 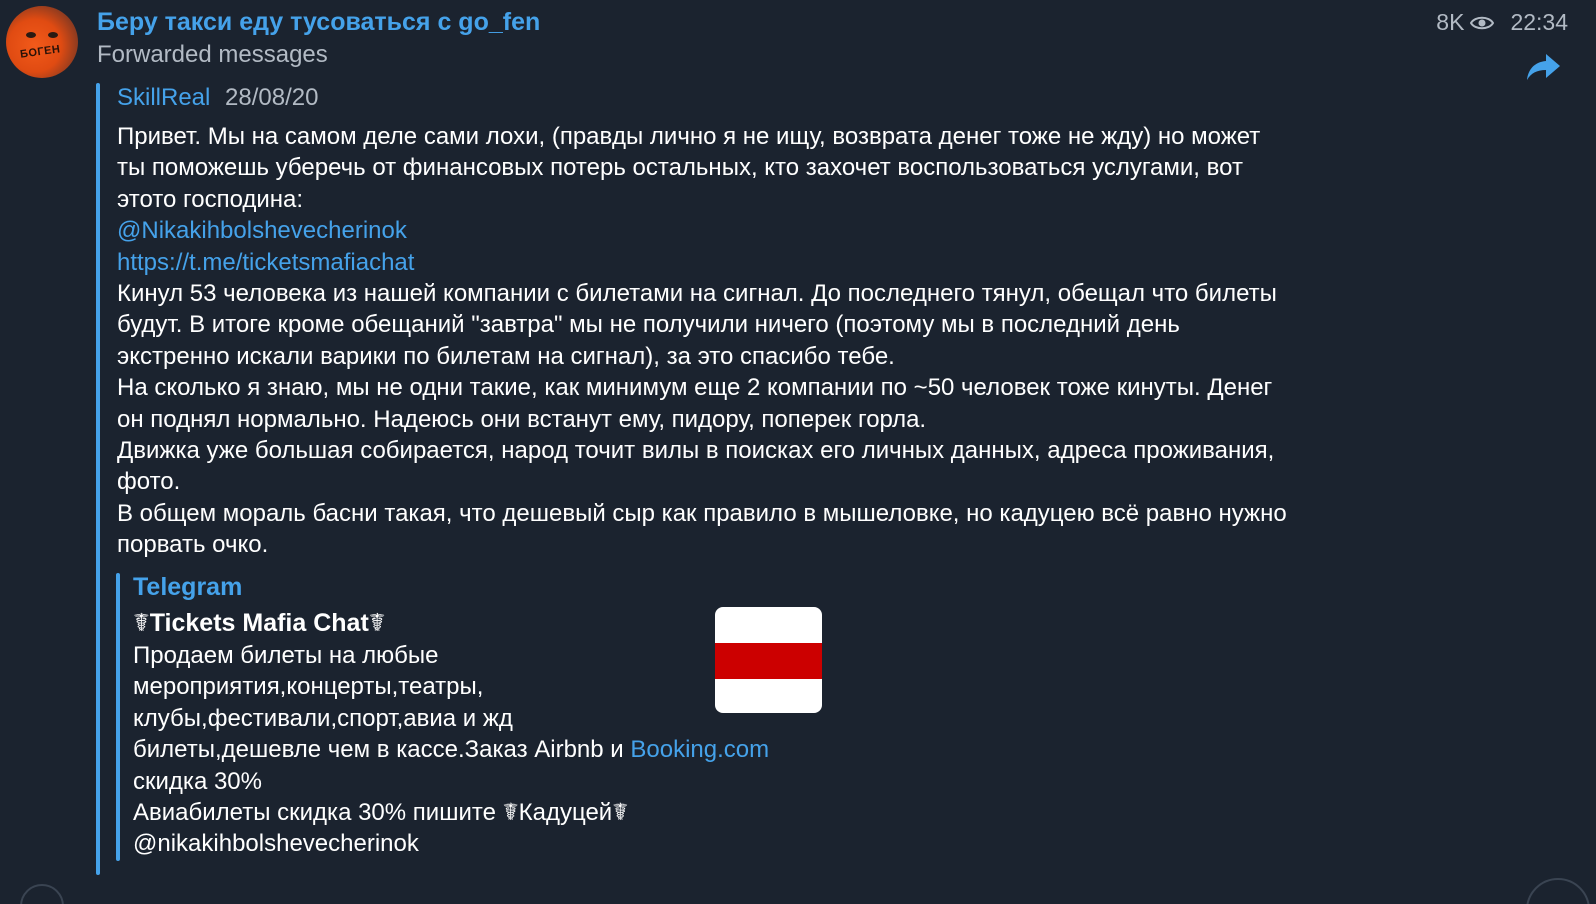 I want to click on preview-line: Авиабилеты скидка 30% пишите ☤Кадуцей☤, so click(x=451, y=812).